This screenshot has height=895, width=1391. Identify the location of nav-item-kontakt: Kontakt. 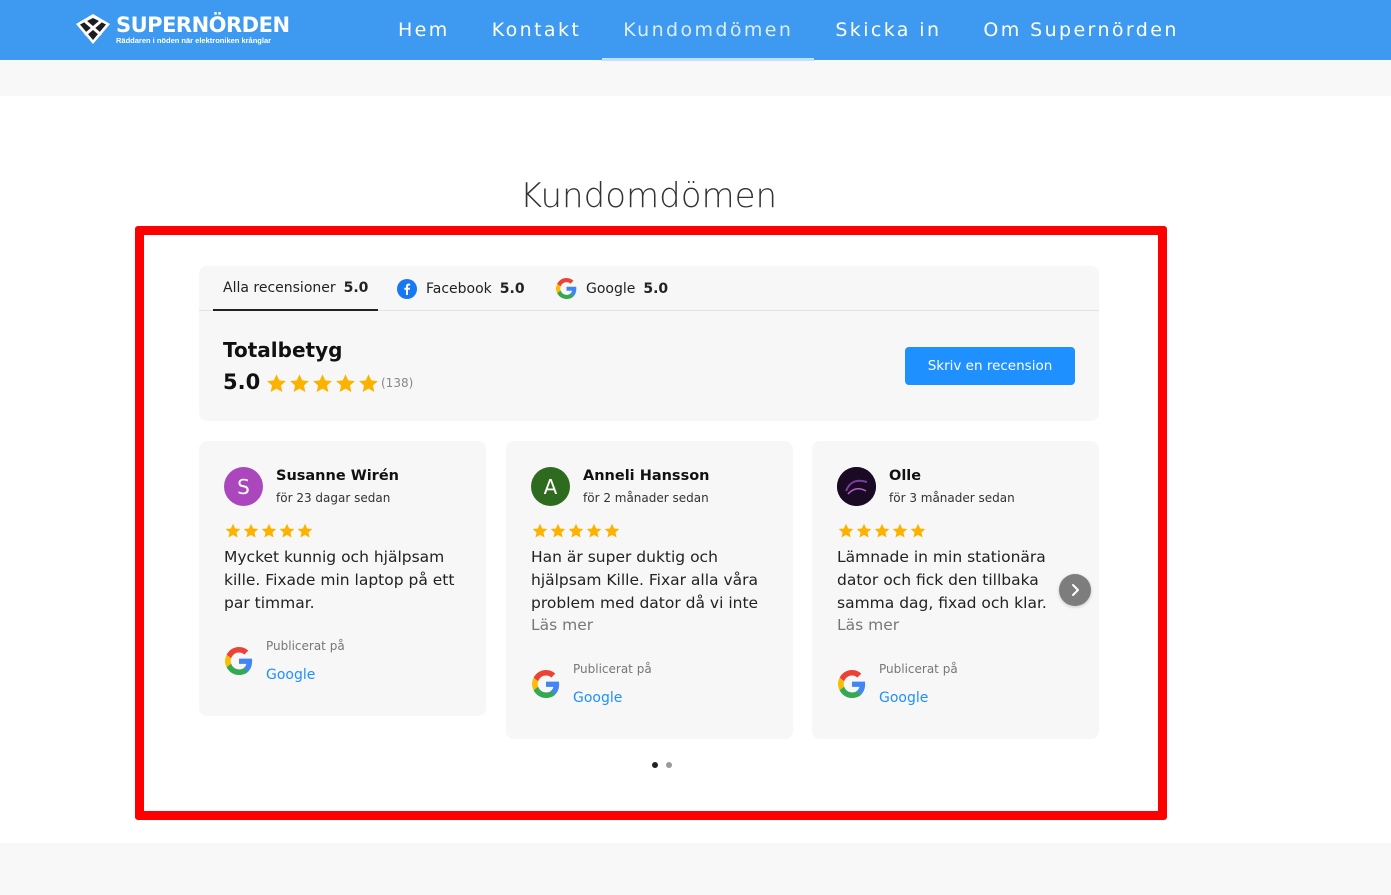
(537, 30).